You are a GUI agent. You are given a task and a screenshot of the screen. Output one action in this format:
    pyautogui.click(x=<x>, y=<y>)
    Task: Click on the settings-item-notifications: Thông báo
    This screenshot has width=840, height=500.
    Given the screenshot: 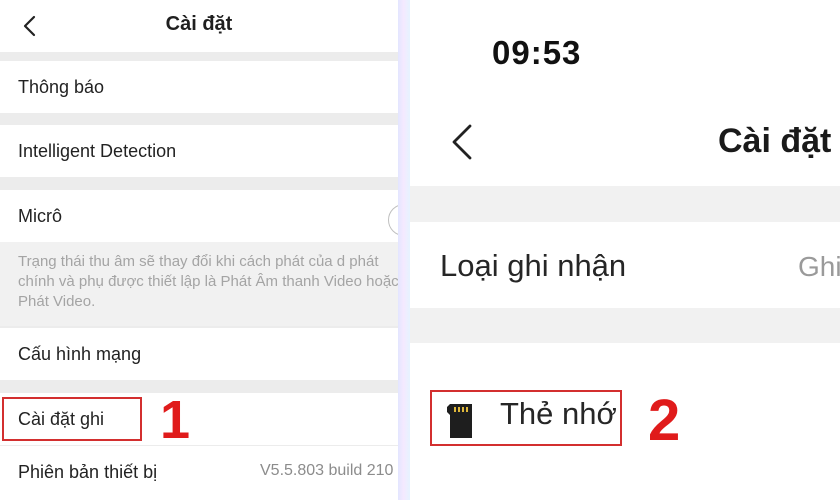 What is the action you would take?
    pyautogui.click(x=199, y=87)
    